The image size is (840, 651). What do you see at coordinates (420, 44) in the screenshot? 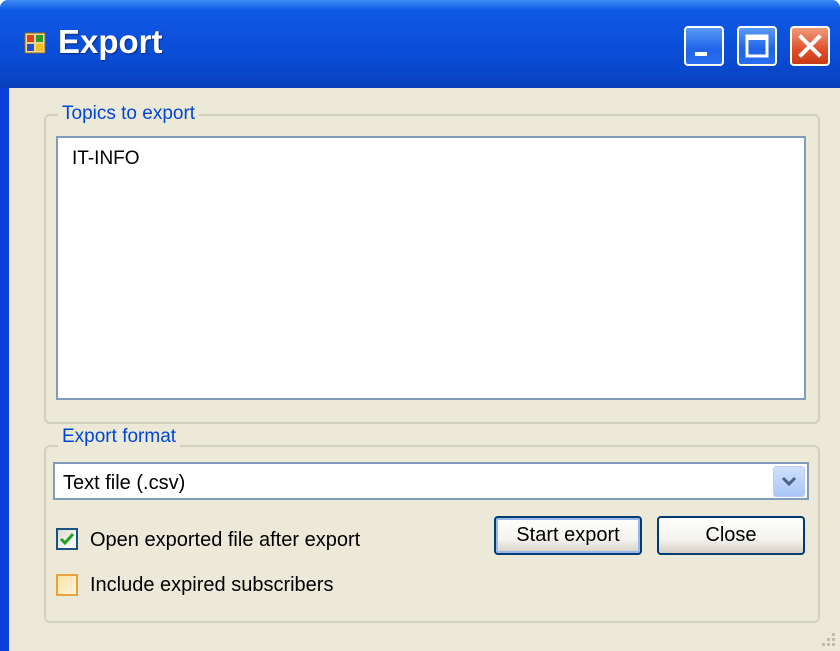
I see `title-bar: Export` at bounding box center [420, 44].